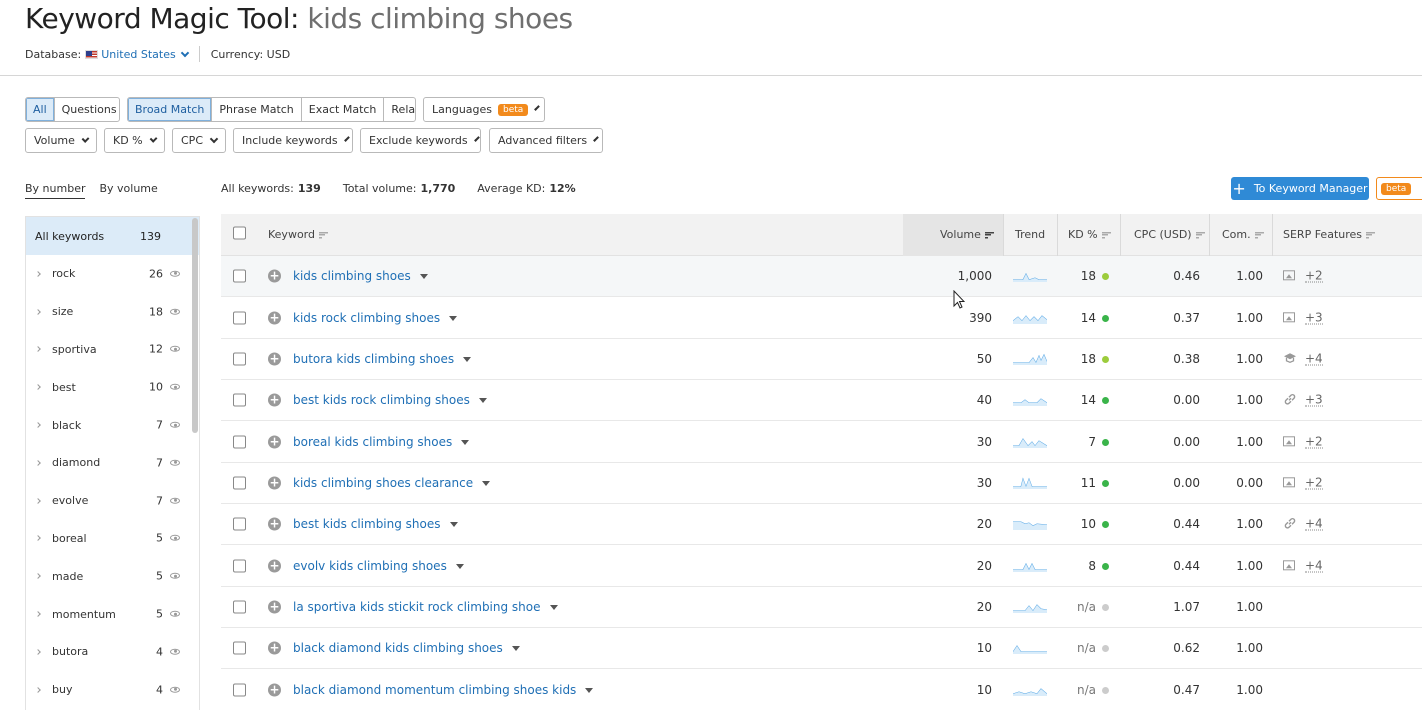 The image size is (1422, 710). What do you see at coordinates (138, 54) in the screenshot?
I see `database-selector: United States` at bounding box center [138, 54].